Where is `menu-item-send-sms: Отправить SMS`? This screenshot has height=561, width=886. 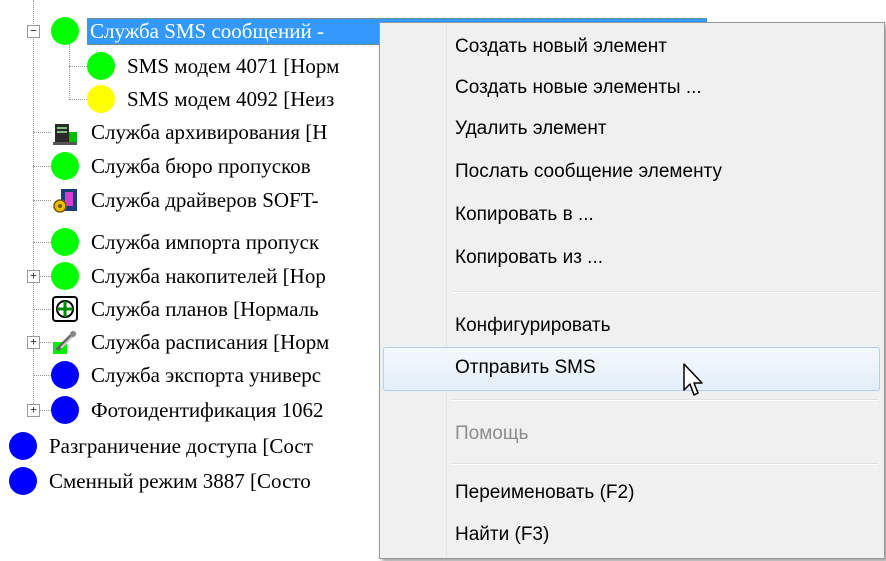 menu-item-send-sms: Отправить SMS is located at coordinates (631, 369).